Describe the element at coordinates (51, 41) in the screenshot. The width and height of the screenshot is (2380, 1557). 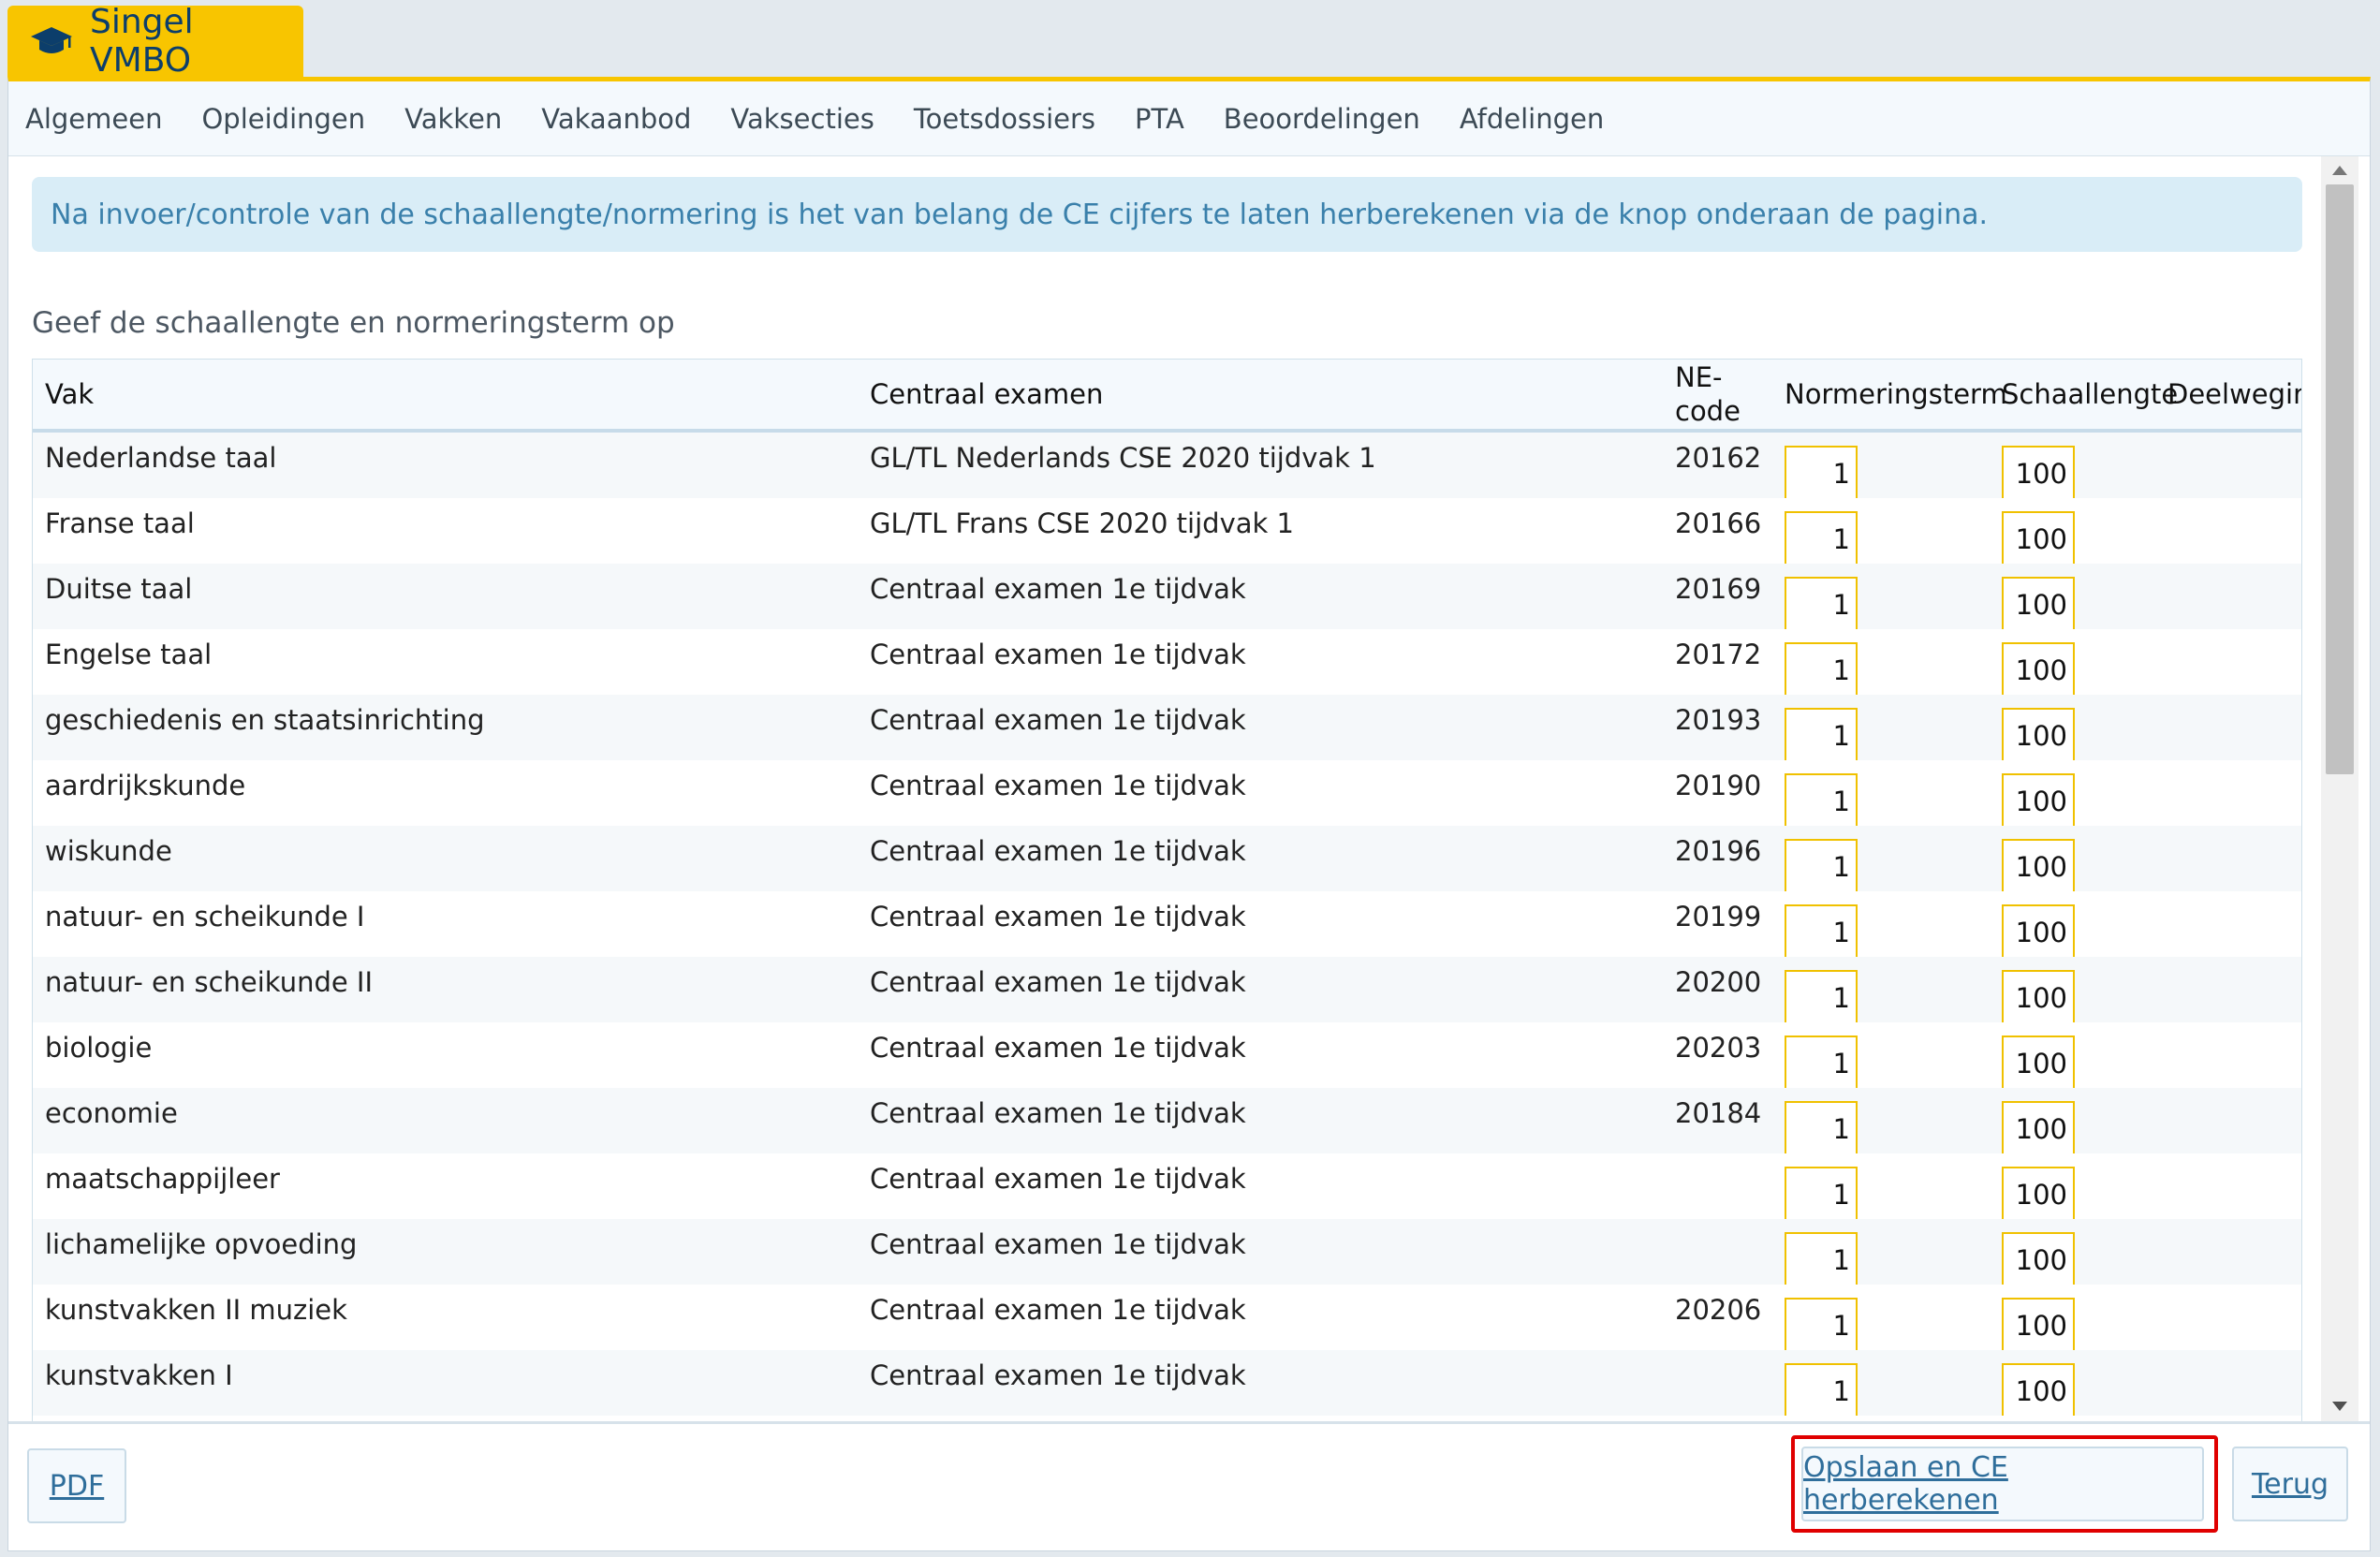
I see `graduation-cap-icon` at that location.